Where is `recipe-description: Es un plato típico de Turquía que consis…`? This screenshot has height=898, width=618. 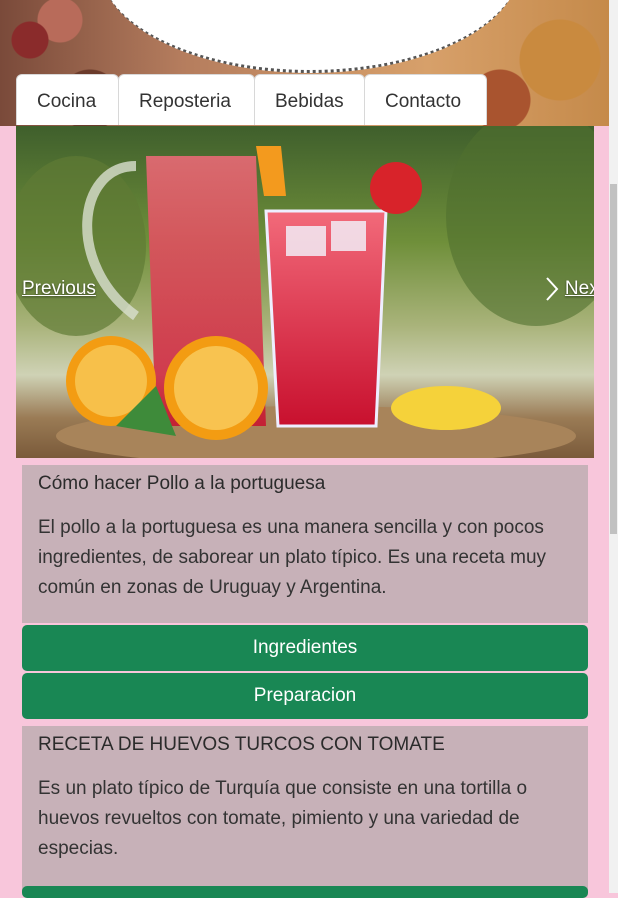 recipe-description: Es un plato típico de Turquía que consis… is located at coordinates (283, 818).